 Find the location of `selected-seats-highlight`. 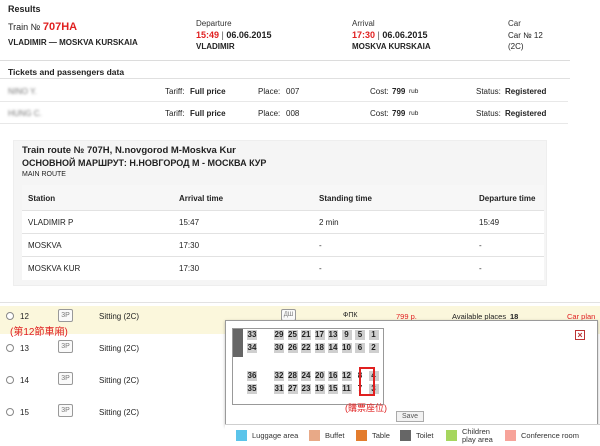

selected-seats-highlight is located at coordinates (367, 381).